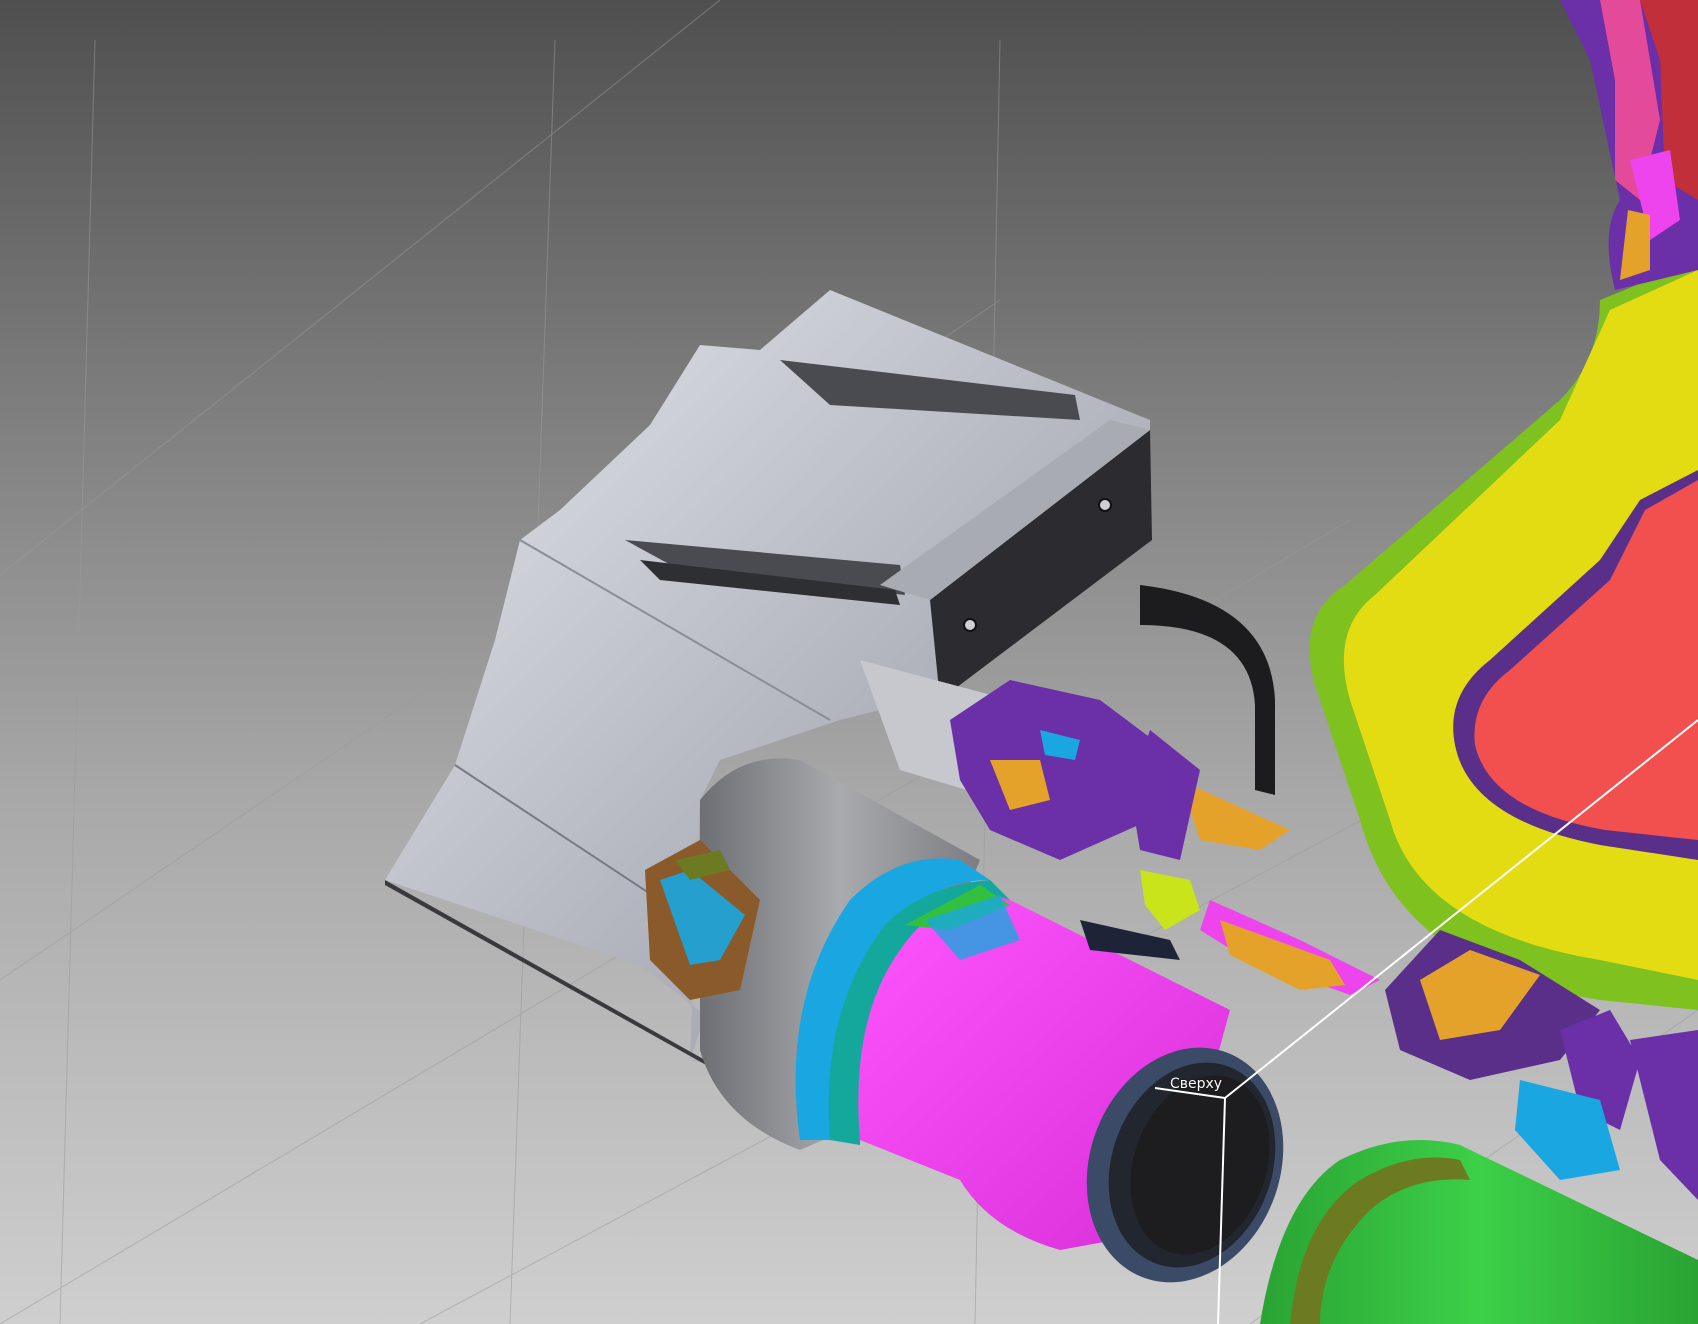 The image size is (1698, 1324). Describe the element at coordinates (1196, 1084) in the screenshot. I see `plane-label-top: Сверху` at that location.